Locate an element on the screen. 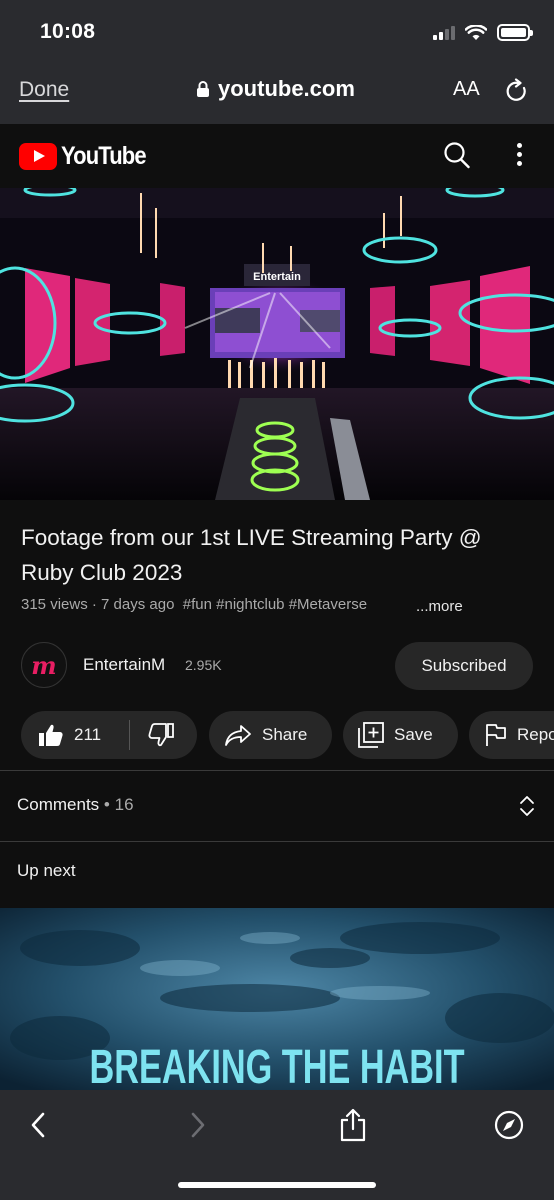  like-dislike-pill: 211 is located at coordinates (109, 735).